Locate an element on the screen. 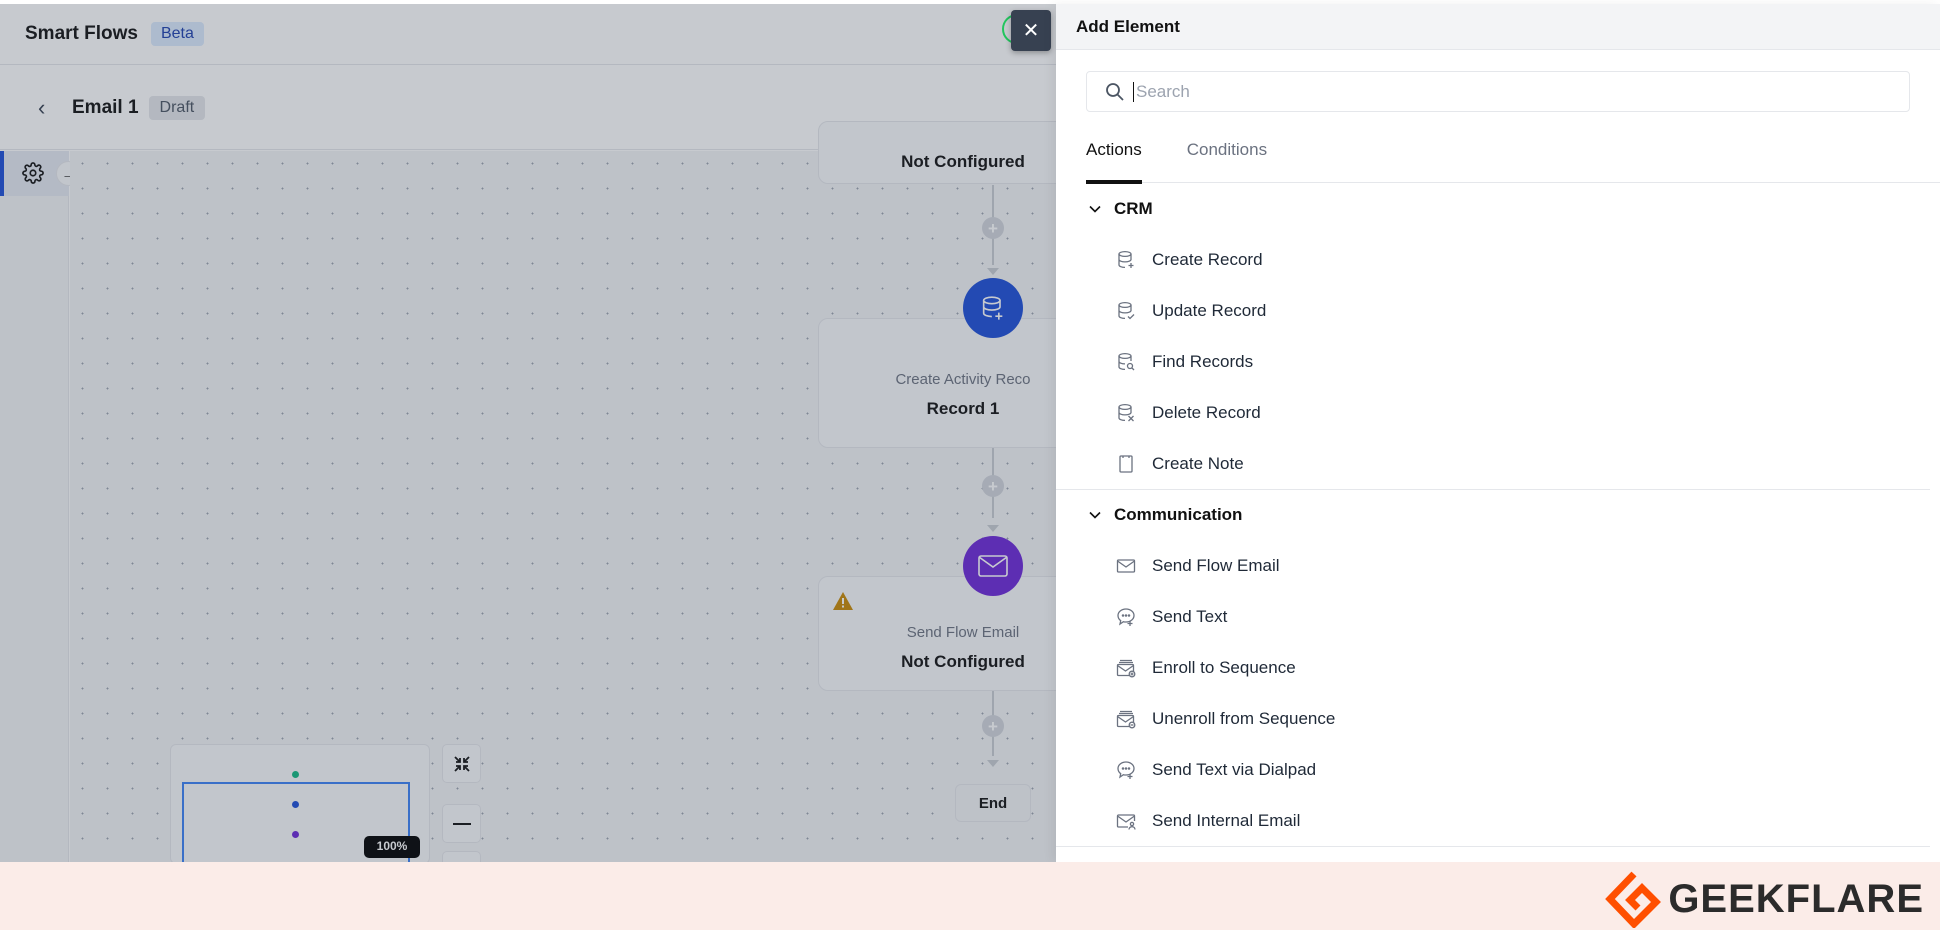 The width and height of the screenshot is (1940, 930). list-item-create-note: Create Note is located at coordinates (1493, 463).